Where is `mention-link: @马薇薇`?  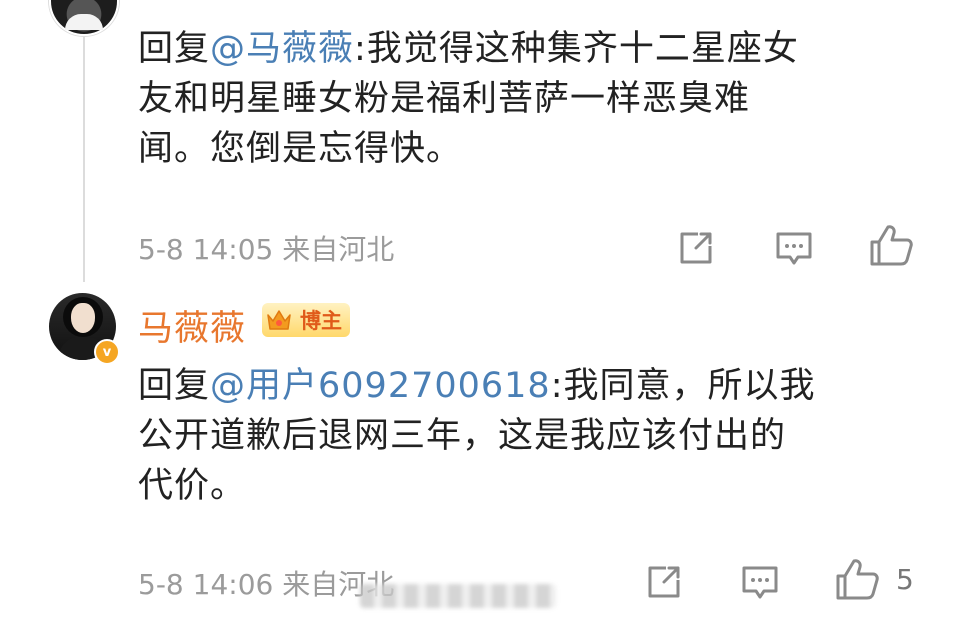
mention-link: @马薇薇 is located at coordinates (282, 49).